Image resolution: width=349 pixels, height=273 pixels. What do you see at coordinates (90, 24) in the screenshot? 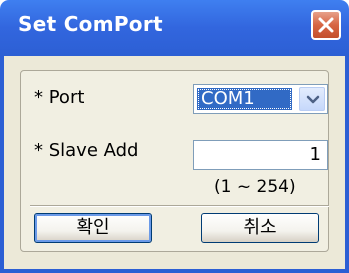
I see `window-title: Set ComPort` at bounding box center [90, 24].